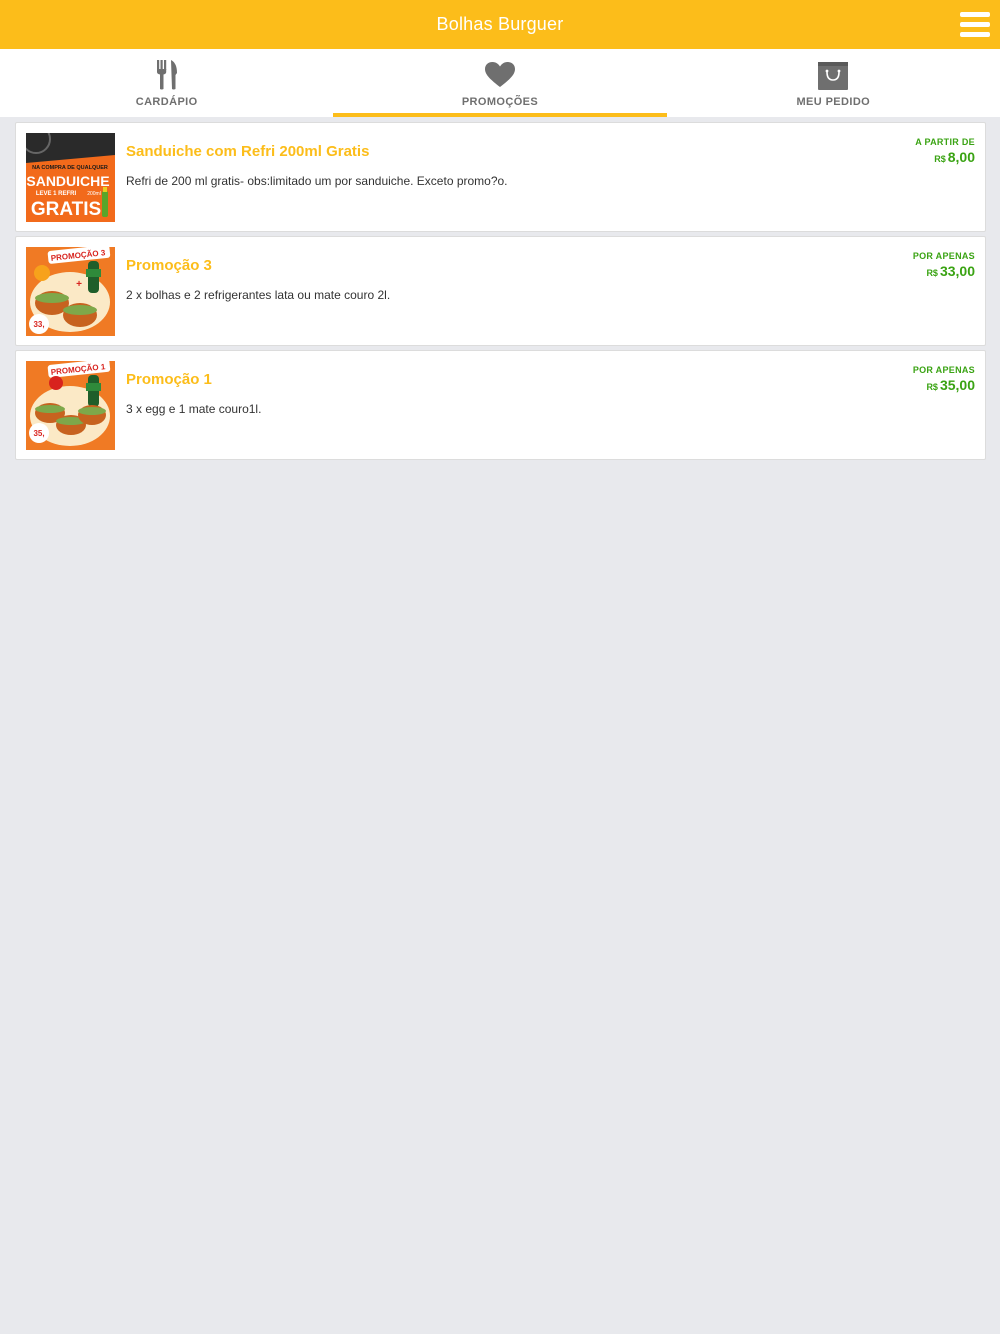  I want to click on svg-text: 200ml, so click(94, 194).